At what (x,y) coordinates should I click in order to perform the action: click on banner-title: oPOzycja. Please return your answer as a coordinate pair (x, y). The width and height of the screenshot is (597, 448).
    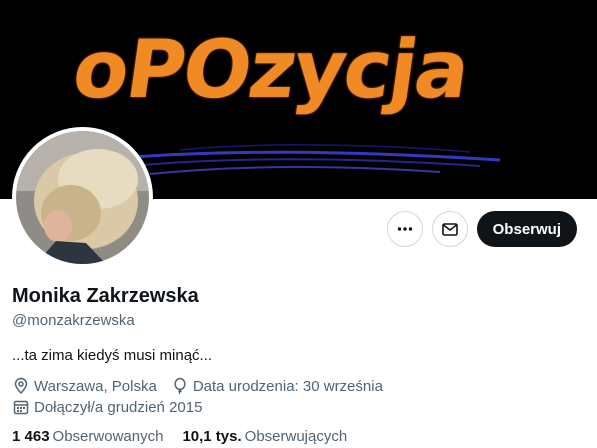
    Looking at the image, I should click on (270, 69).